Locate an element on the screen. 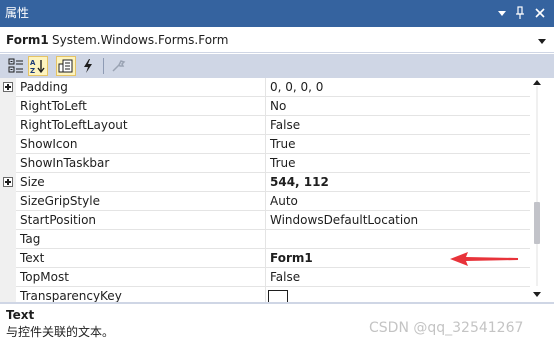 The height and width of the screenshot is (346, 554). property-name: SizeGripStyle is located at coordinates (60, 201).